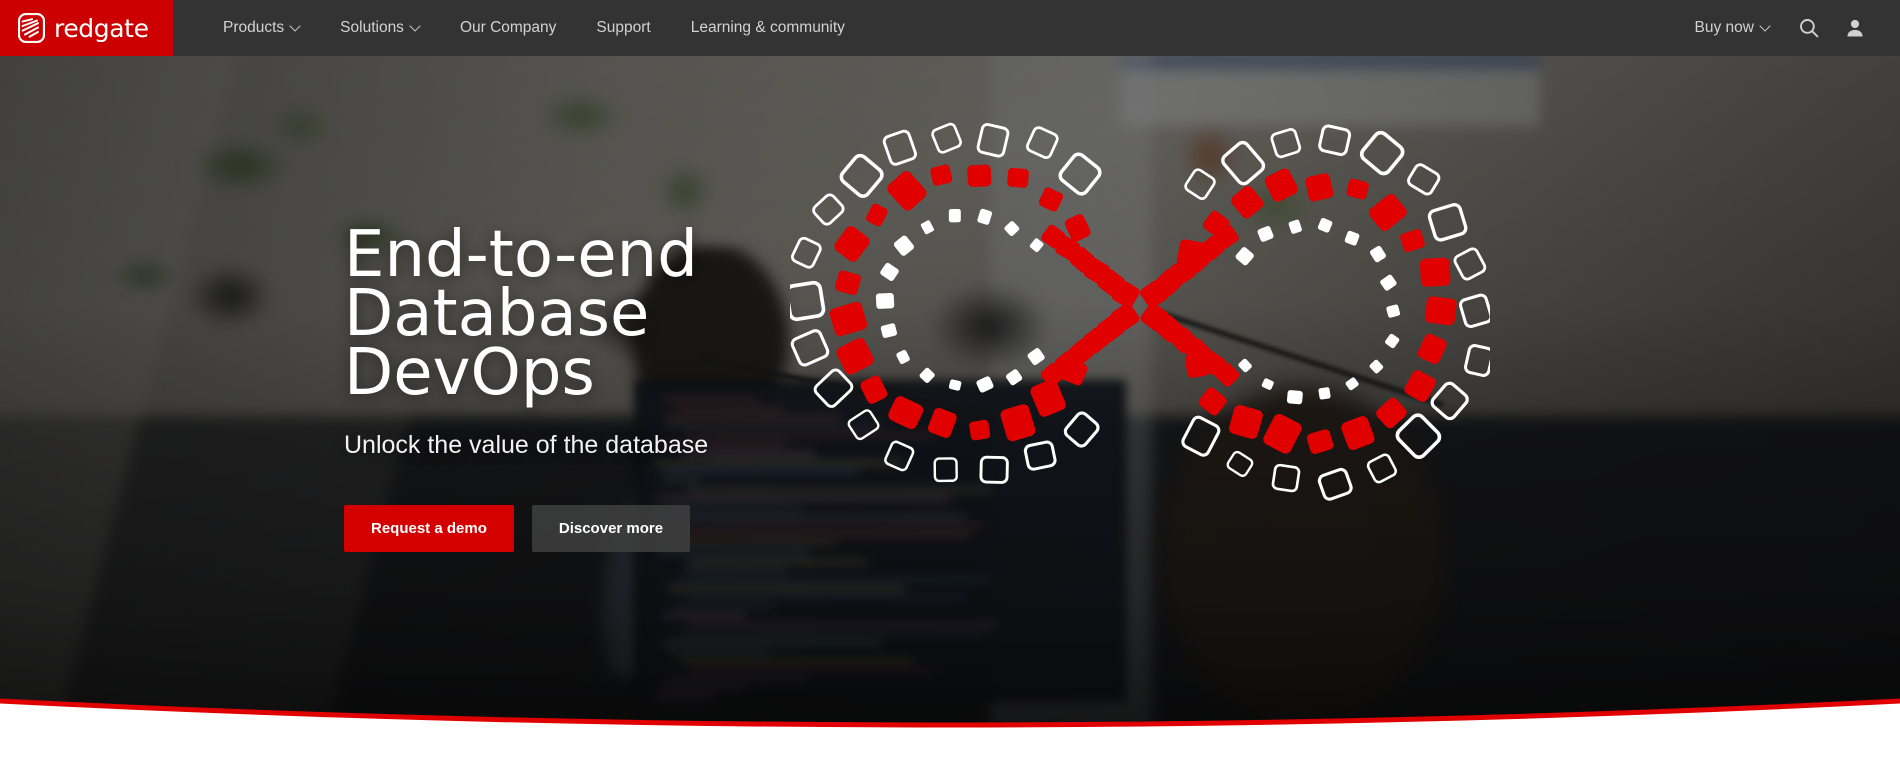  I want to click on redgate-wordmark: redgate, so click(101, 28).